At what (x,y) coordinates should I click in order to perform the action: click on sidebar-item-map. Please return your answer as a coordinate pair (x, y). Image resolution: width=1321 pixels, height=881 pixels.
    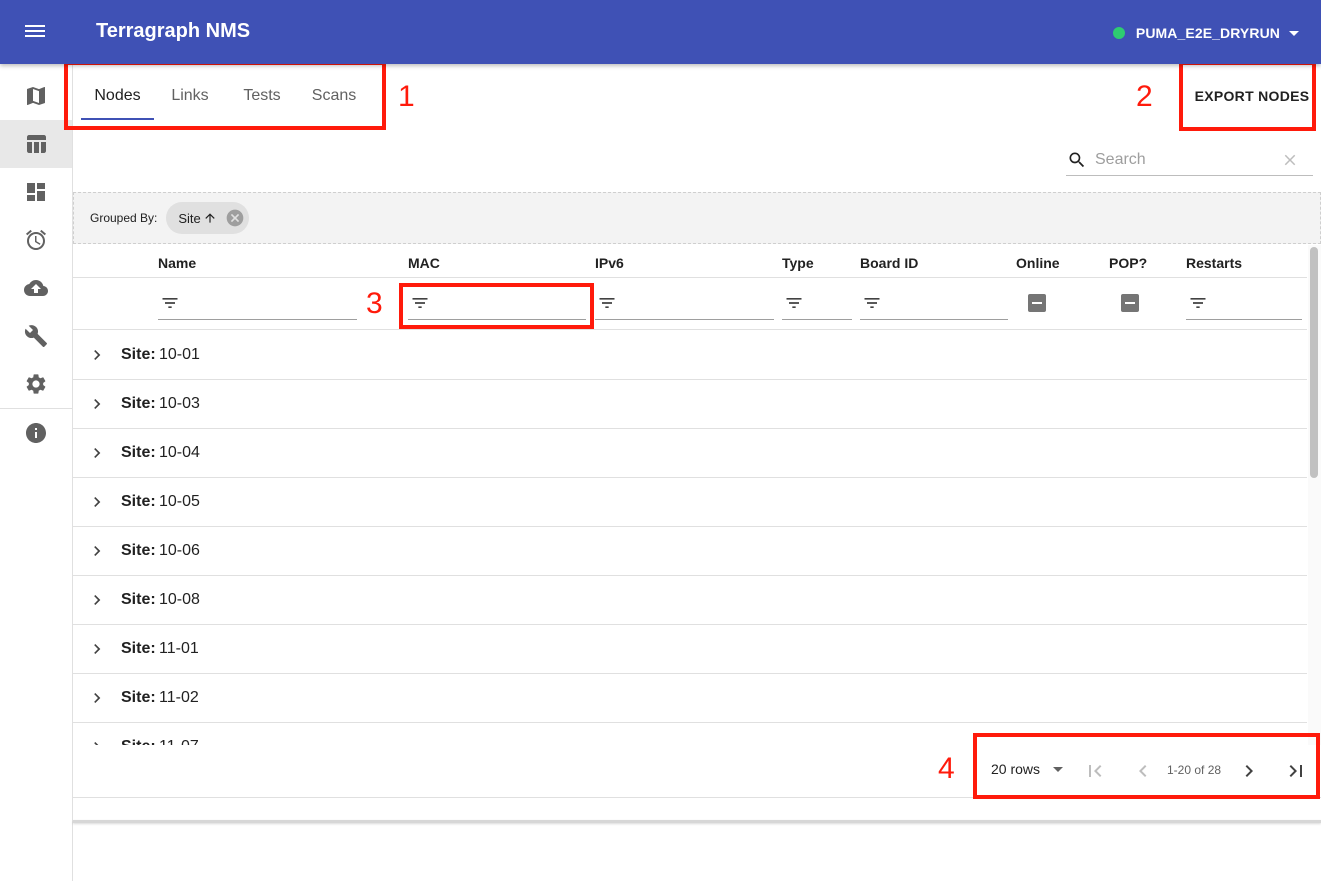
    Looking at the image, I should click on (36, 96).